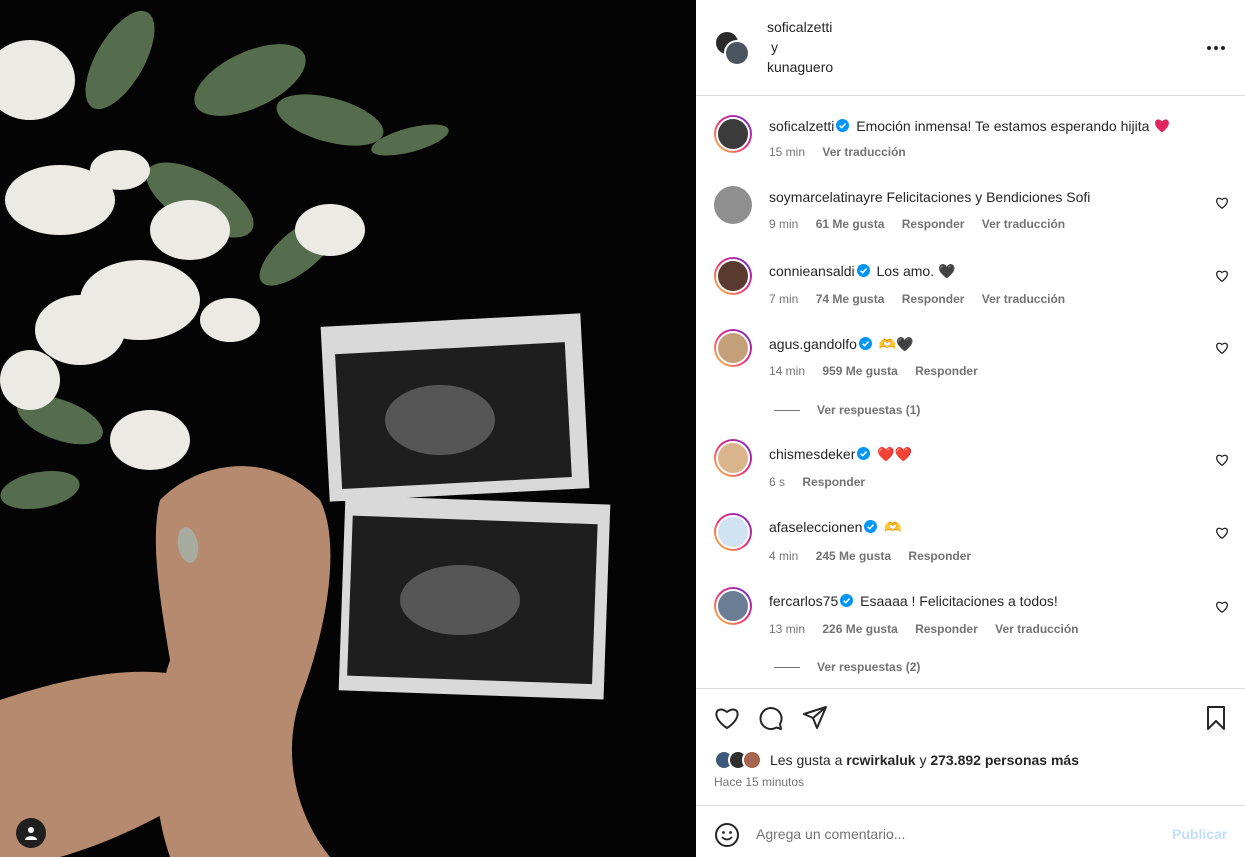  What do you see at coordinates (801, 126) in the screenshot?
I see `comment-username: soficalzetti` at bounding box center [801, 126].